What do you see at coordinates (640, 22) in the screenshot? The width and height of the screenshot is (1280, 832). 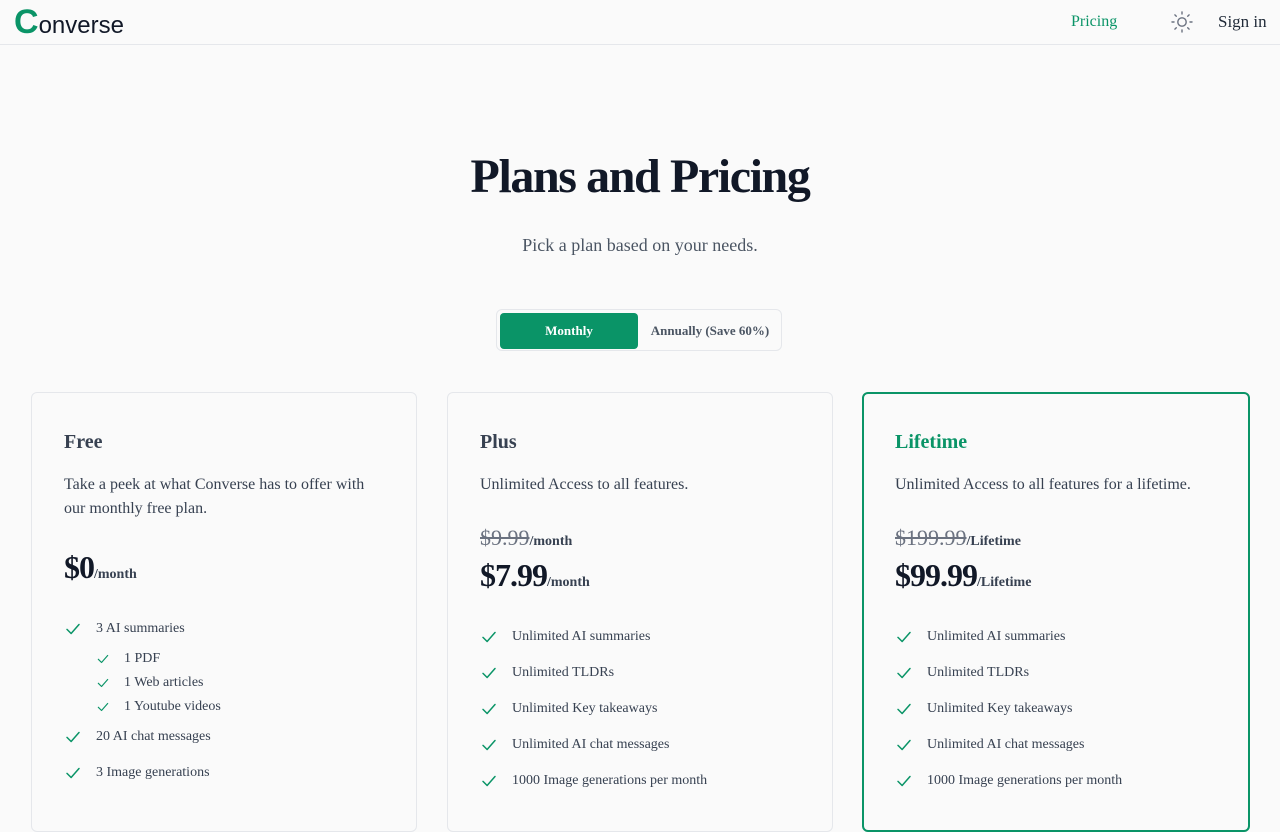 I see `top-navigation-bar: Converse Pricing Sign in` at bounding box center [640, 22].